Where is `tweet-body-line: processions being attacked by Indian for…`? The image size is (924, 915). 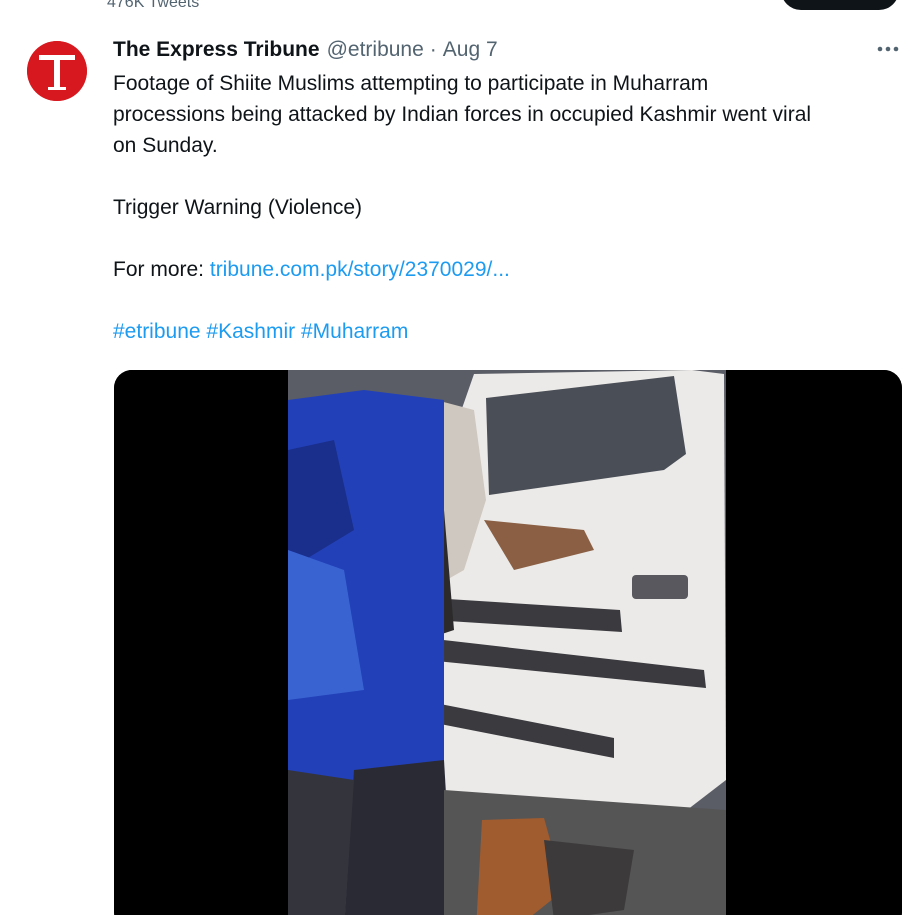 tweet-body-line: processions being attacked by Indian for… is located at coordinates (462, 114).